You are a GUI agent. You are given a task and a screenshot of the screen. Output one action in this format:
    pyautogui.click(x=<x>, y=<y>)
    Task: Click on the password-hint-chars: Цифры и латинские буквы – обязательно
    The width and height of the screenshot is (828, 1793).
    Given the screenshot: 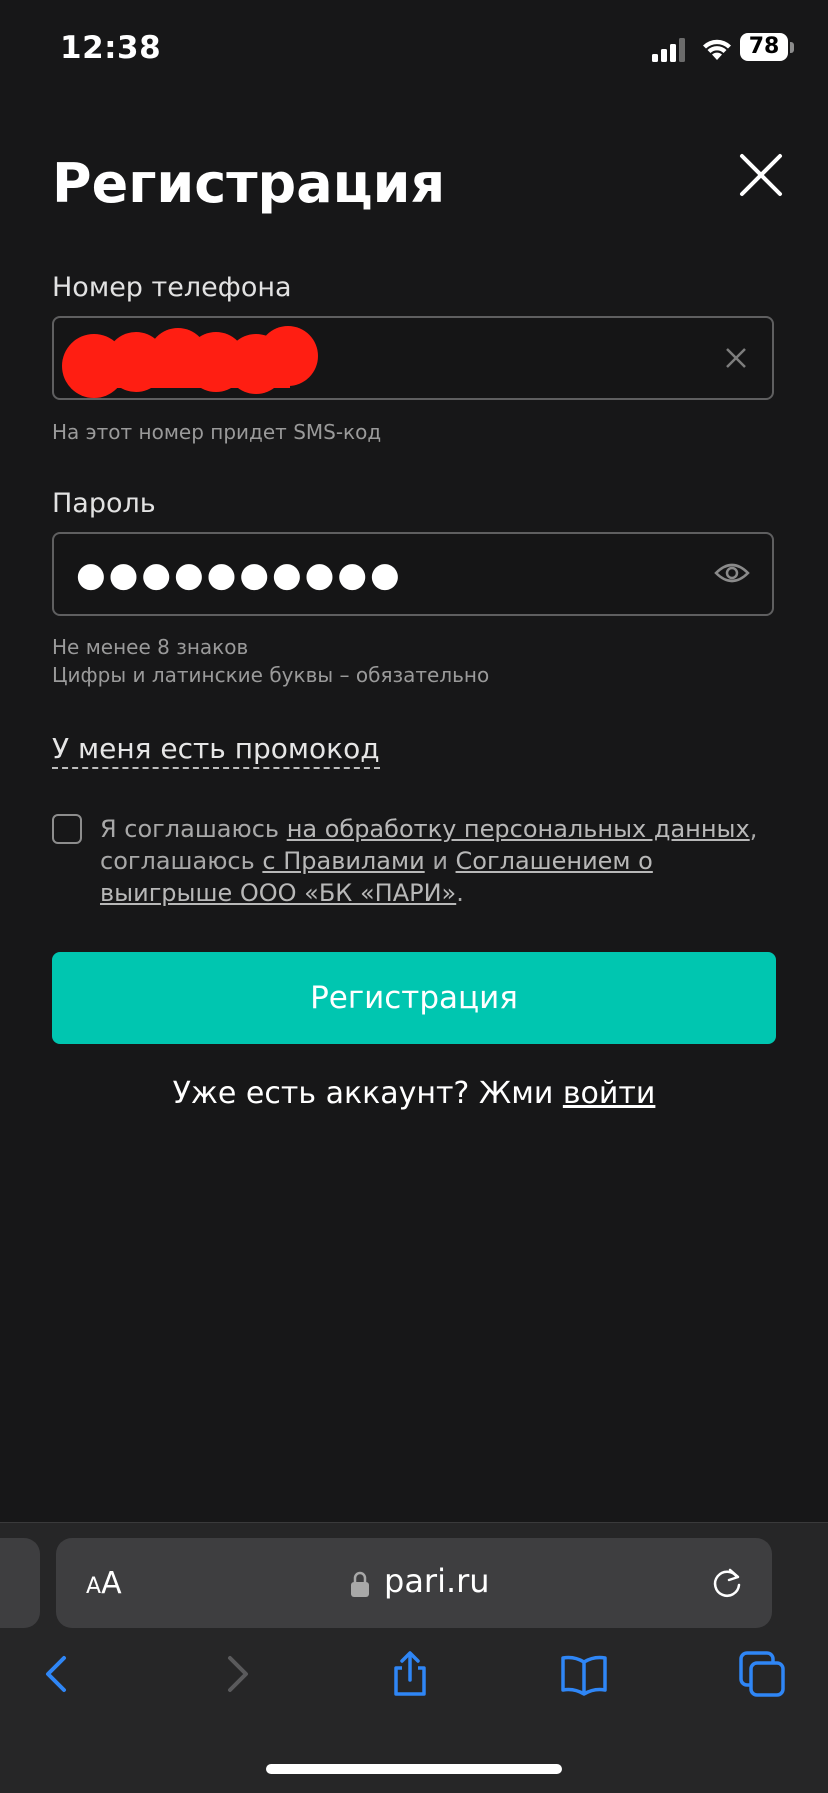 What is the action you would take?
    pyautogui.click(x=271, y=675)
    